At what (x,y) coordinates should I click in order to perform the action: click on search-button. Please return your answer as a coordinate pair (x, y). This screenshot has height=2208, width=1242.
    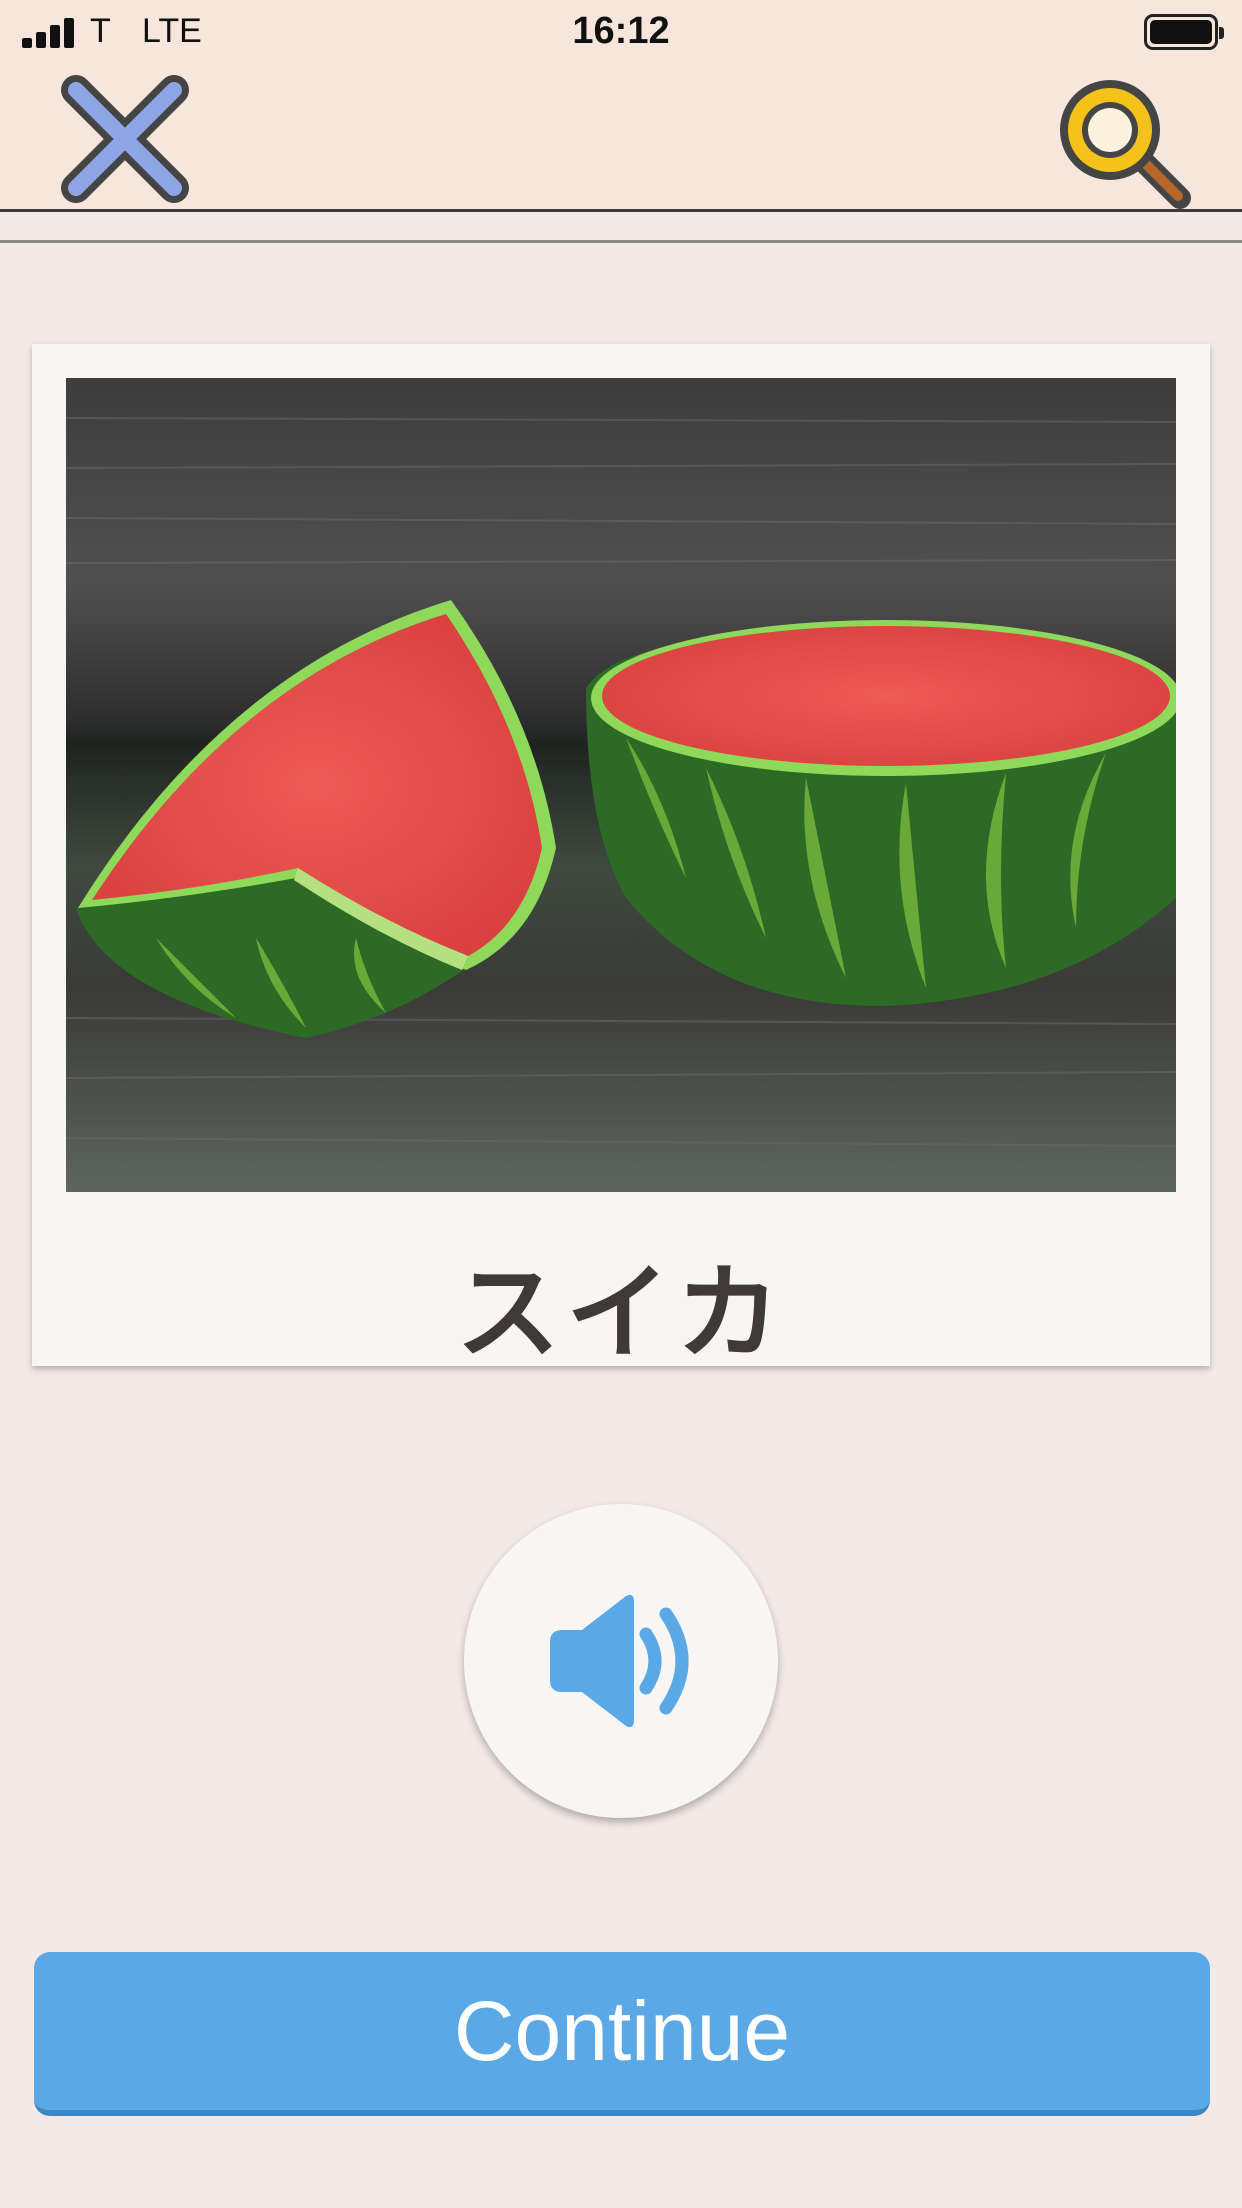
    Looking at the image, I should click on (1119, 140).